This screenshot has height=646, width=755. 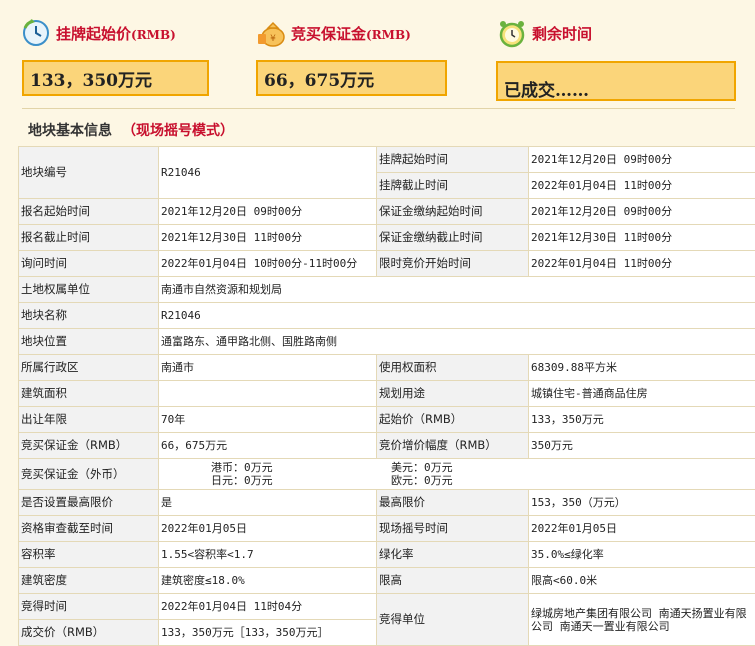 What do you see at coordinates (457, 290) in the screenshot?
I see `owner-value: 南通市自然资源和规划局` at bounding box center [457, 290].